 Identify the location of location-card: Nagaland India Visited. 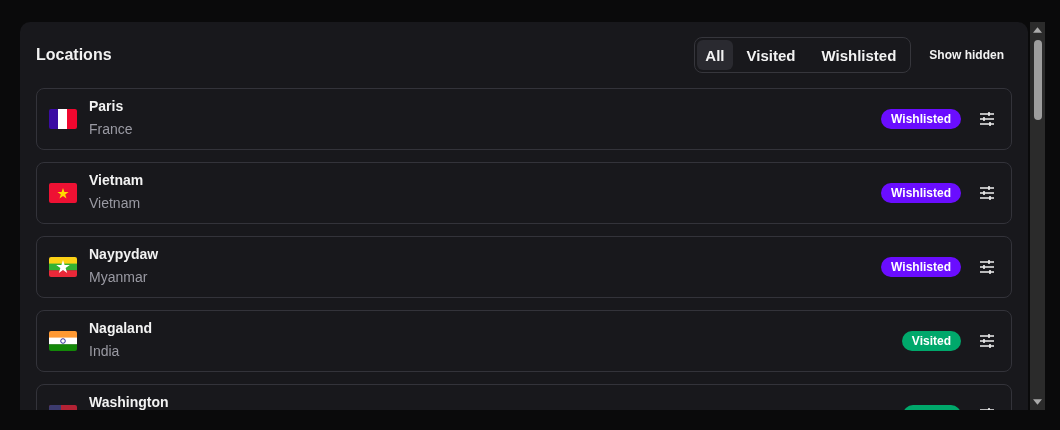
(524, 341).